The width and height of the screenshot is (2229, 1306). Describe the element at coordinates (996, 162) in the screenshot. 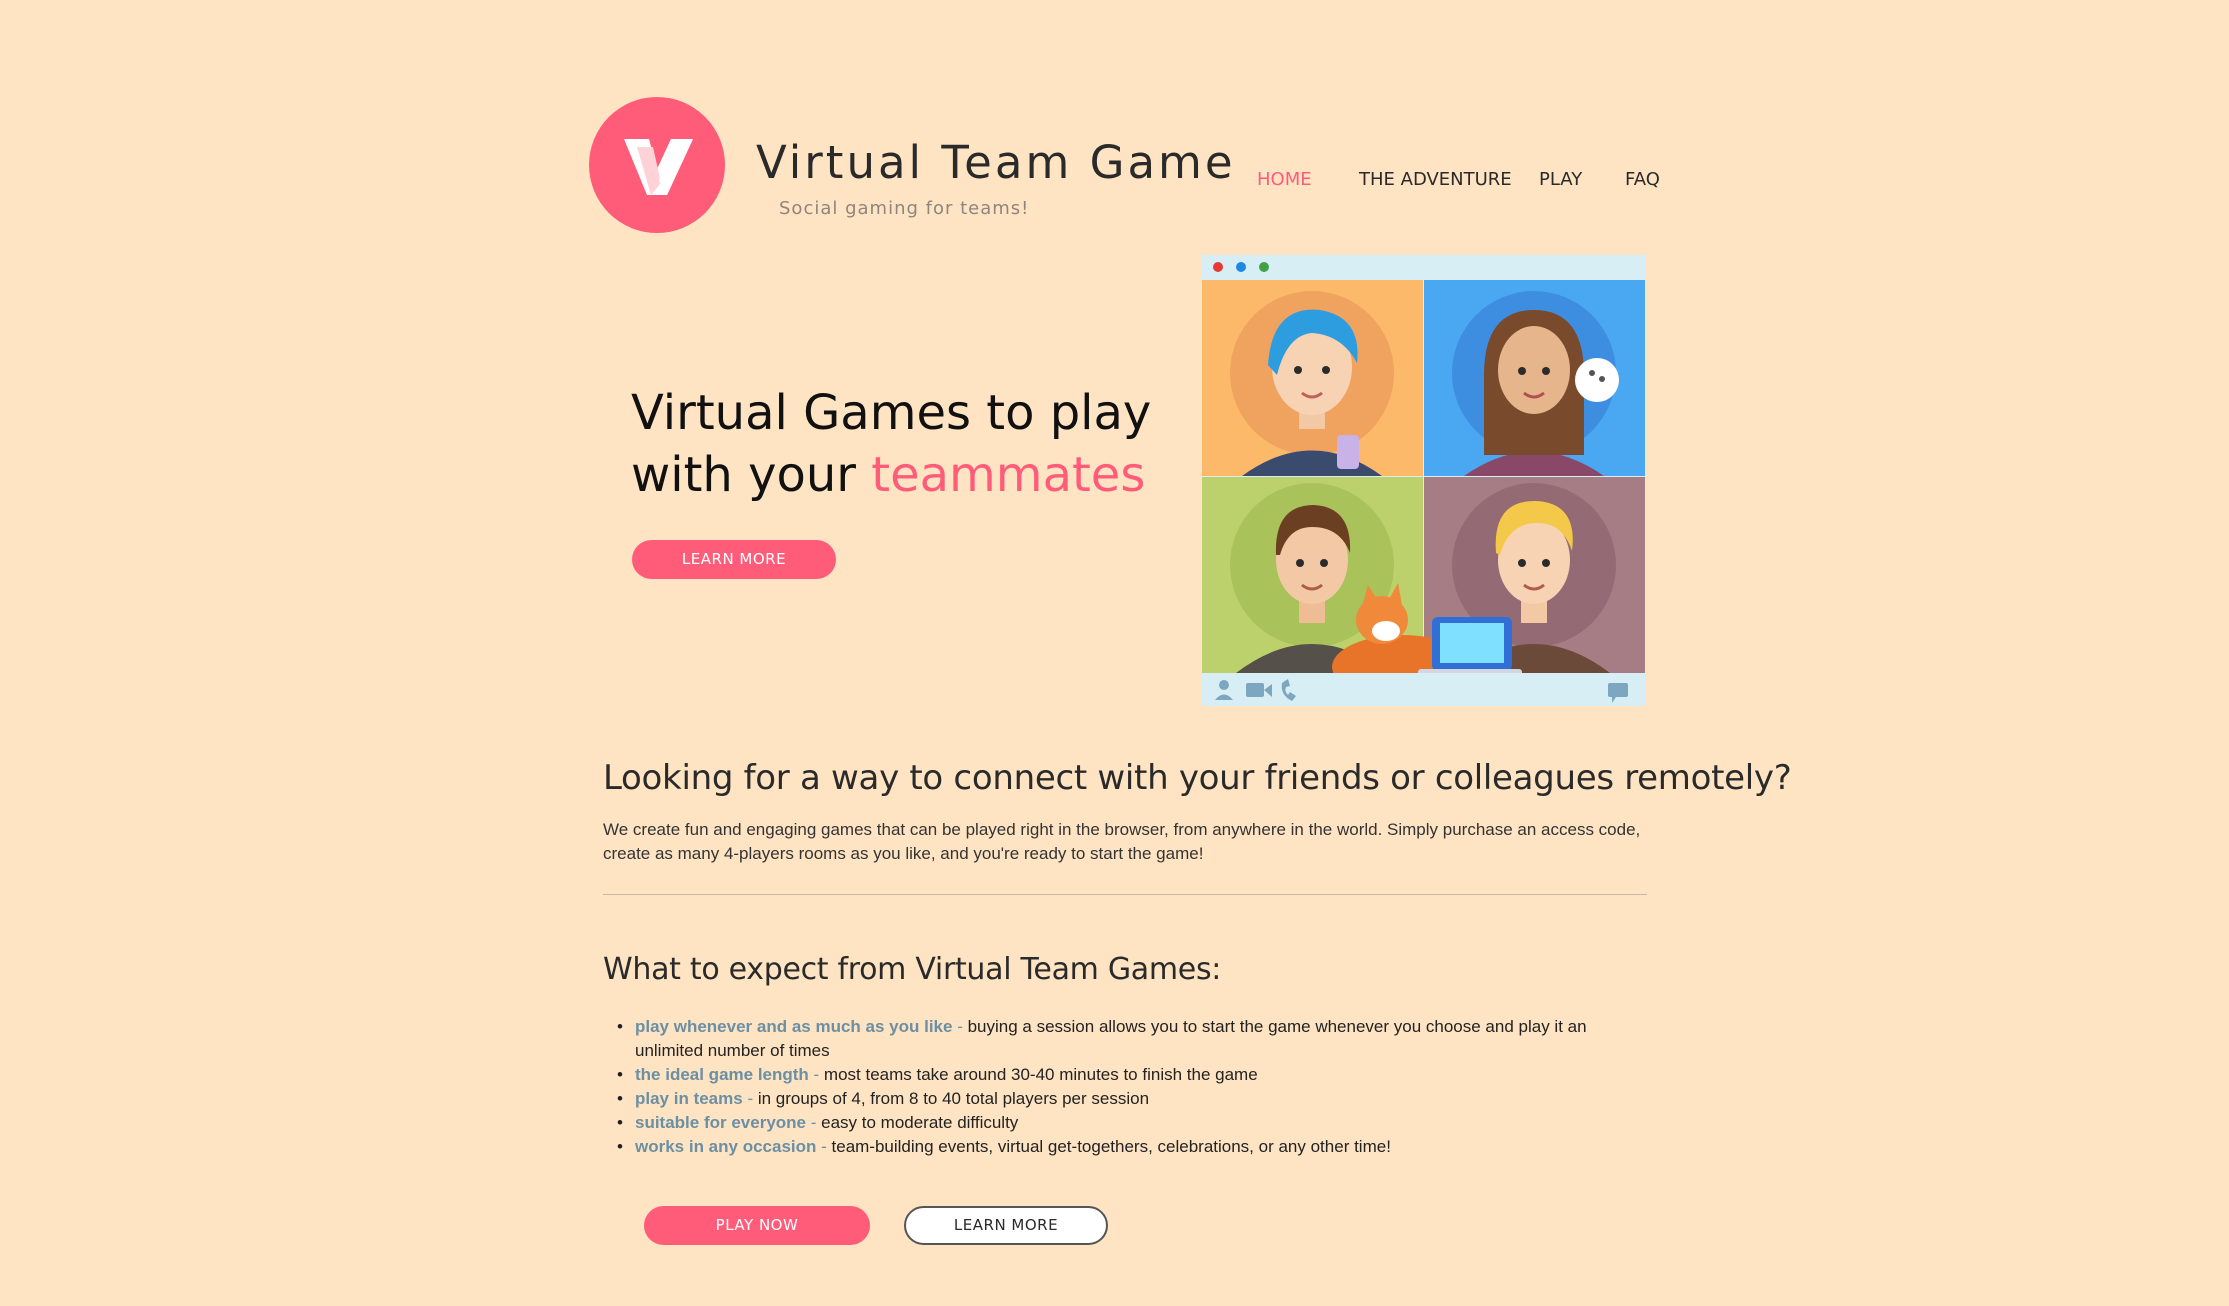

I see `site-title: Virtual Team Game` at that location.